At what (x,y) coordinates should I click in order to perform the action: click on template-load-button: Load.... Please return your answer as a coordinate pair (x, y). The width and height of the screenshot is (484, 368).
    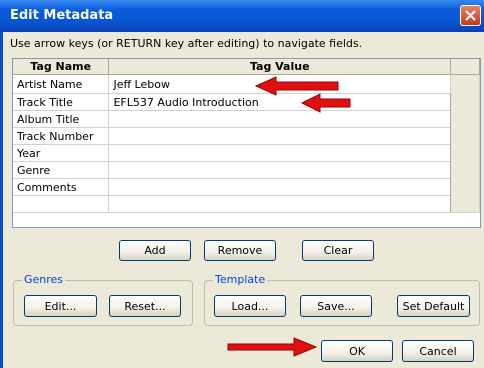
    Looking at the image, I should click on (250, 306).